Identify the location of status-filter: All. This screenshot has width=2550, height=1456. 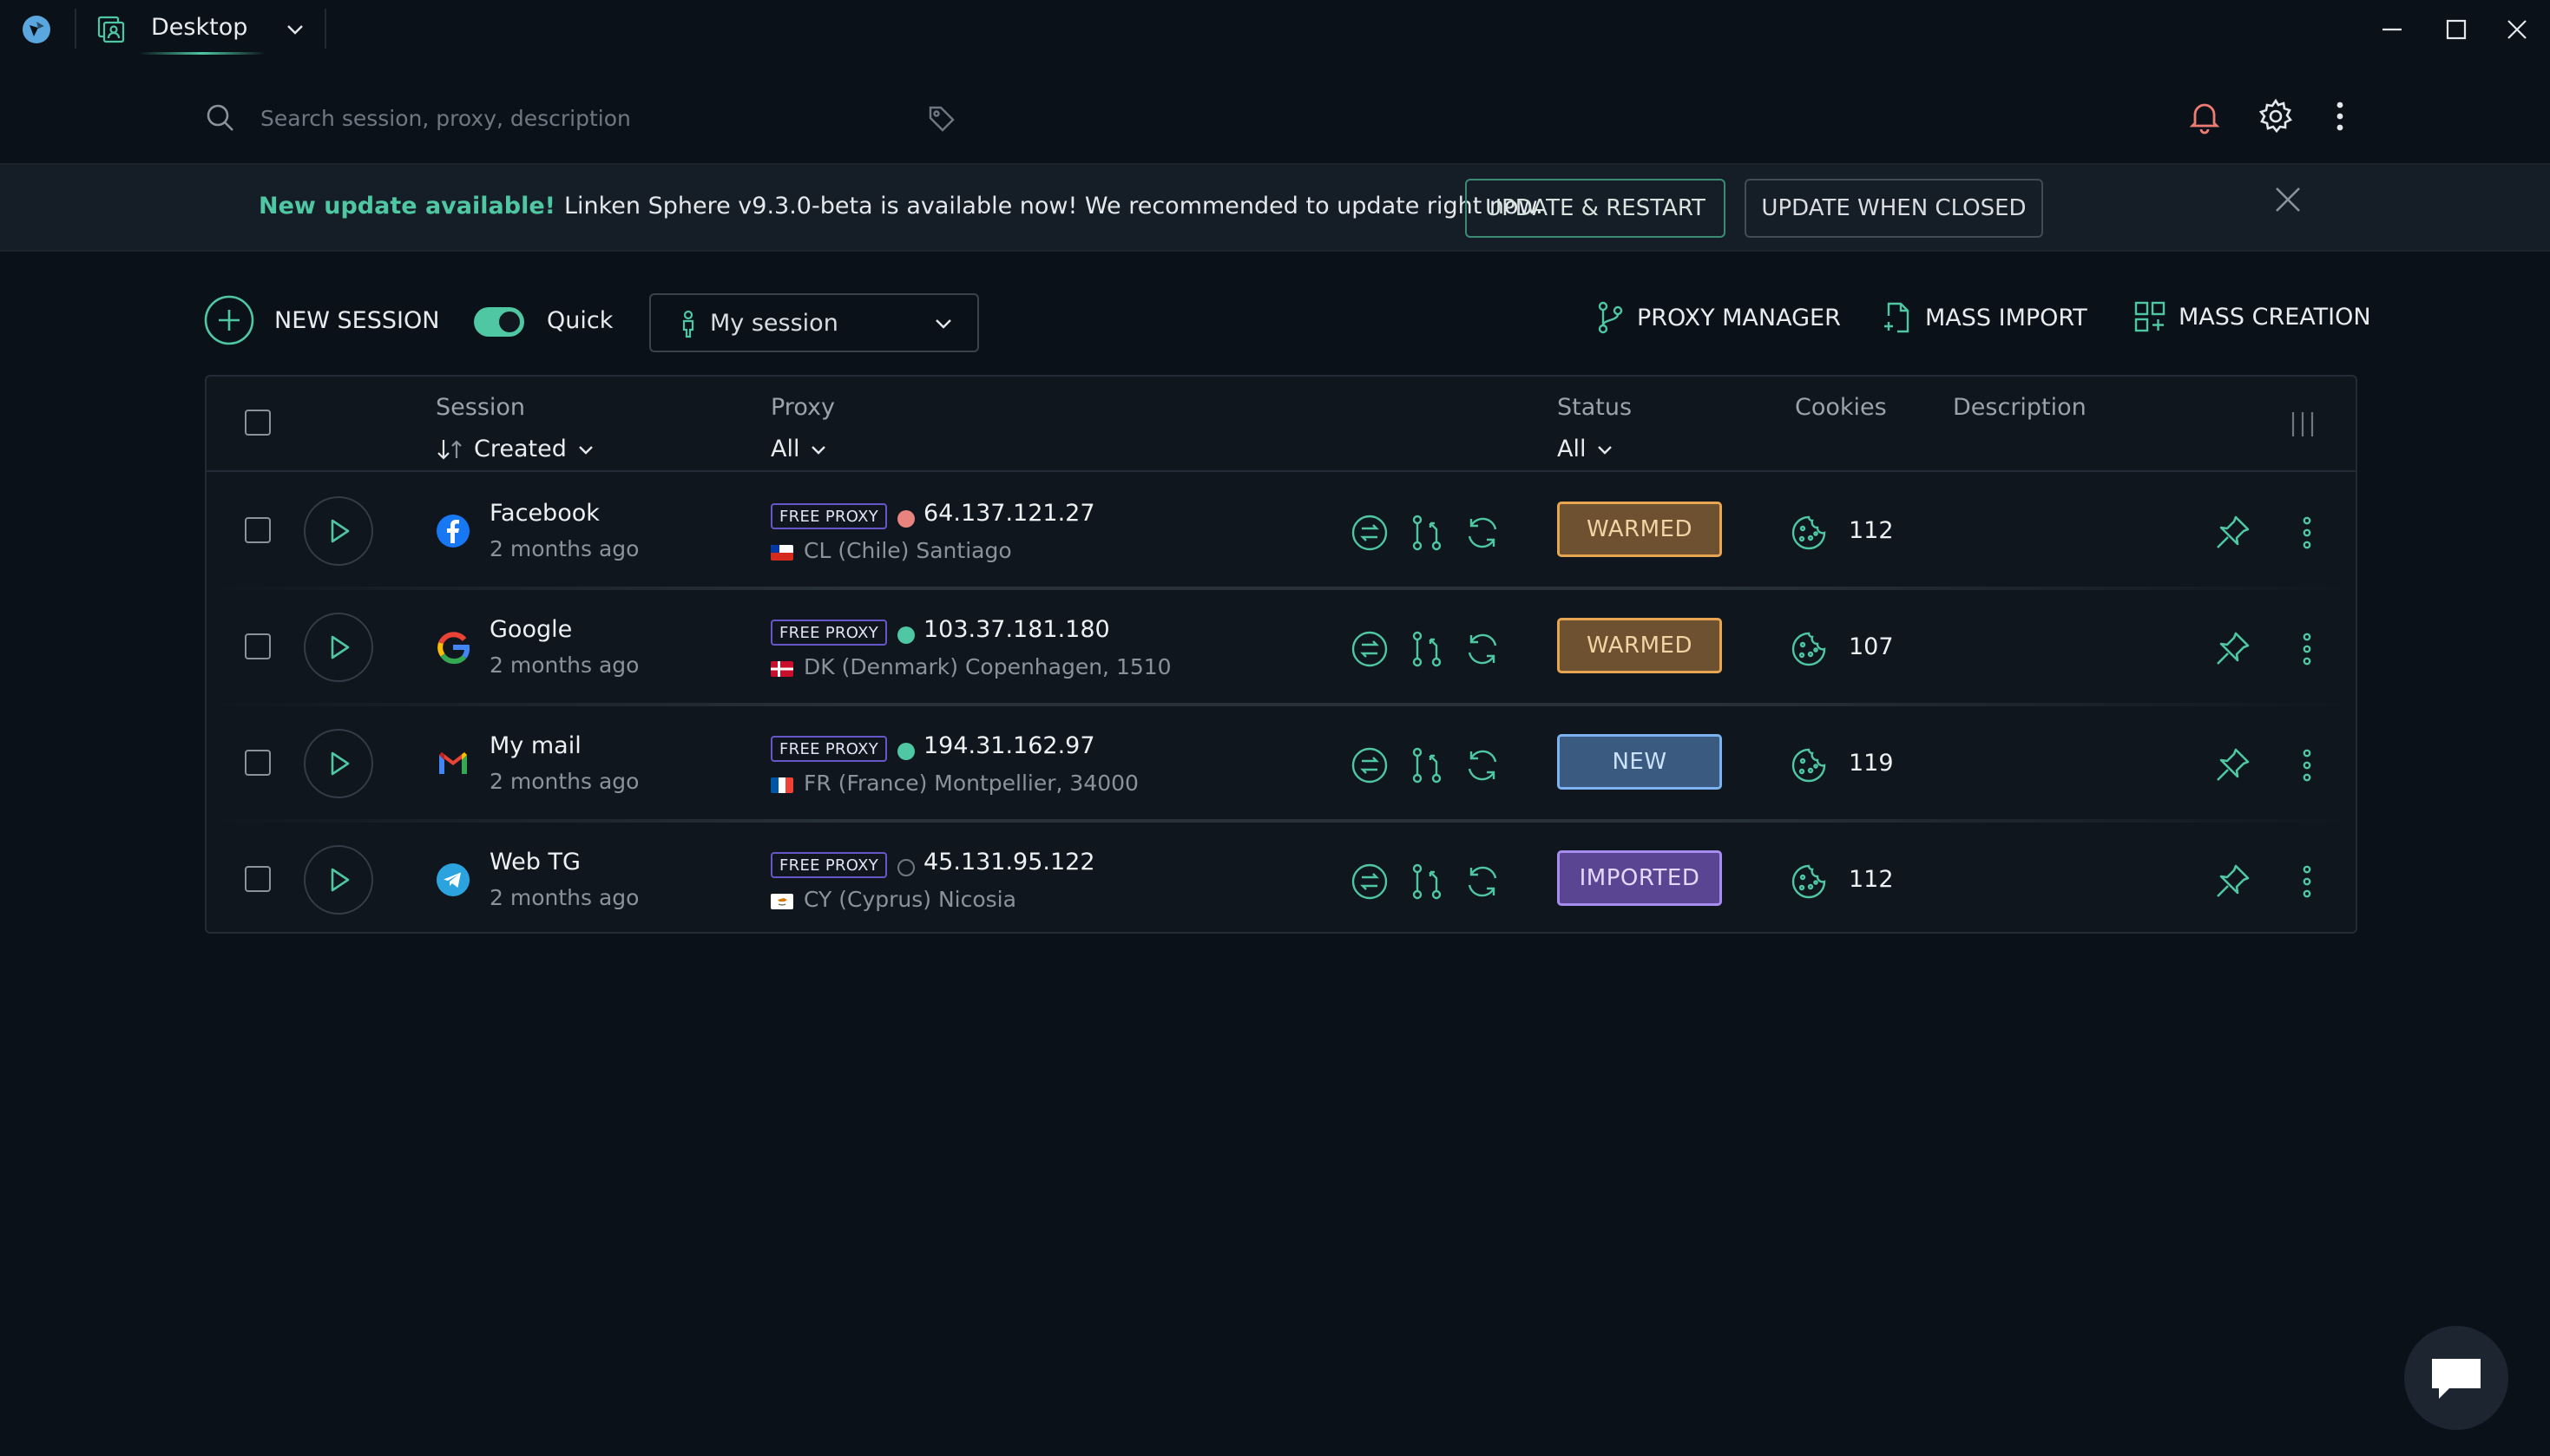
(1586, 449).